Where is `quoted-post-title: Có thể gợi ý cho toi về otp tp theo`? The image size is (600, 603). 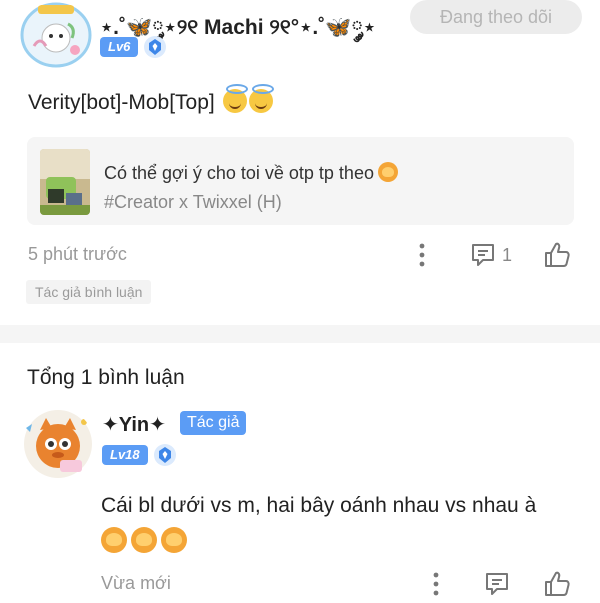 quoted-post-title: Có thể gợi ý cho toi về otp tp theo is located at coordinates (251, 173).